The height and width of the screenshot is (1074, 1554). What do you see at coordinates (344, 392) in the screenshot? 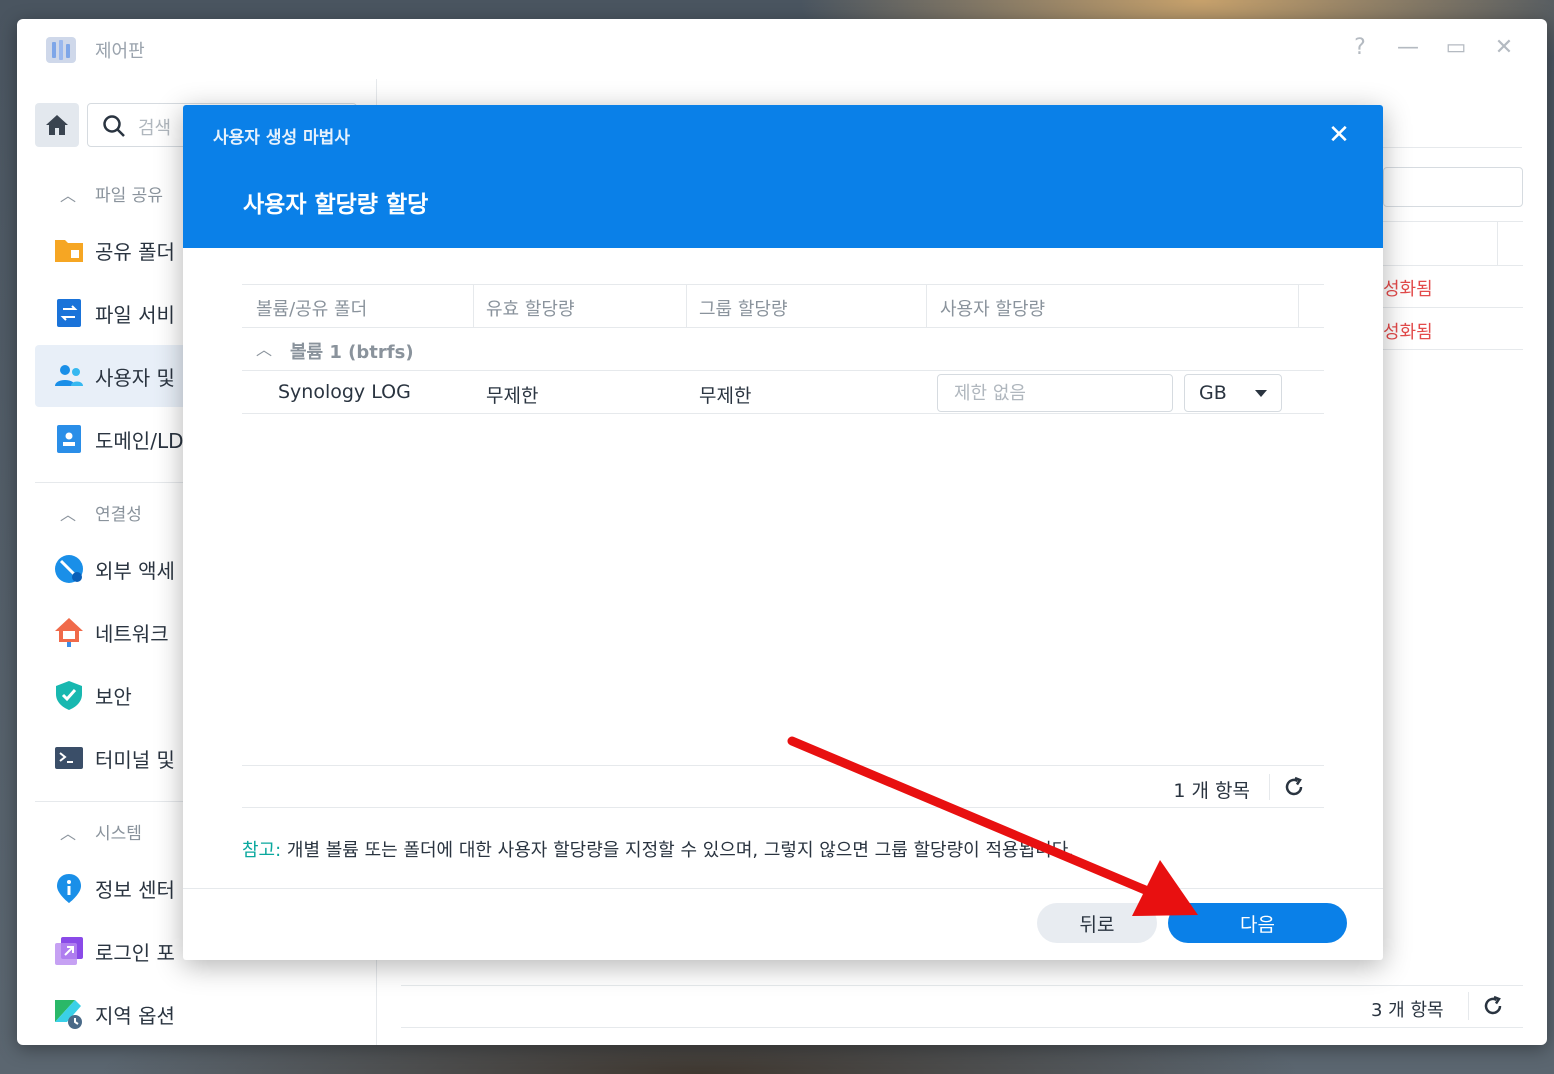
I see `folder-name: Synology LOG` at bounding box center [344, 392].